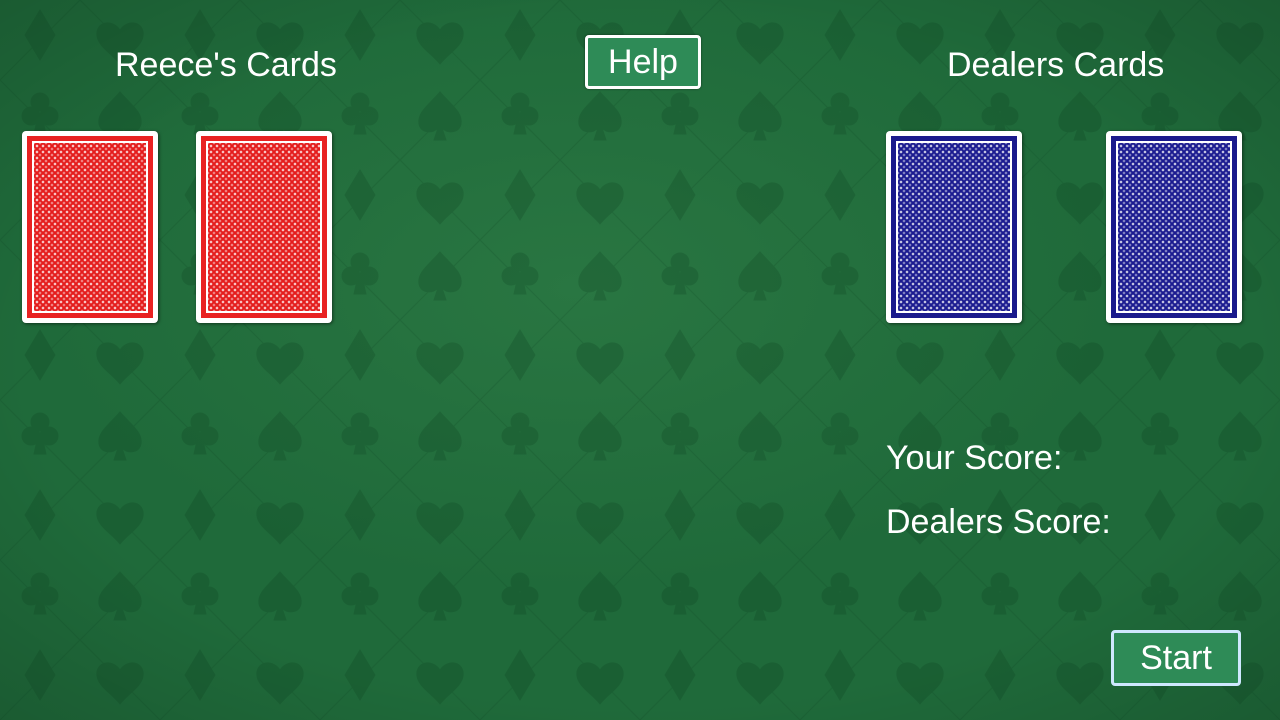 The width and height of the screenshot is (1280, 720). What do you see at coordinates (998, 522) in the screenshot?
I see `dealer-score-label: Dealers Score:` at bounding box center [998, 522].